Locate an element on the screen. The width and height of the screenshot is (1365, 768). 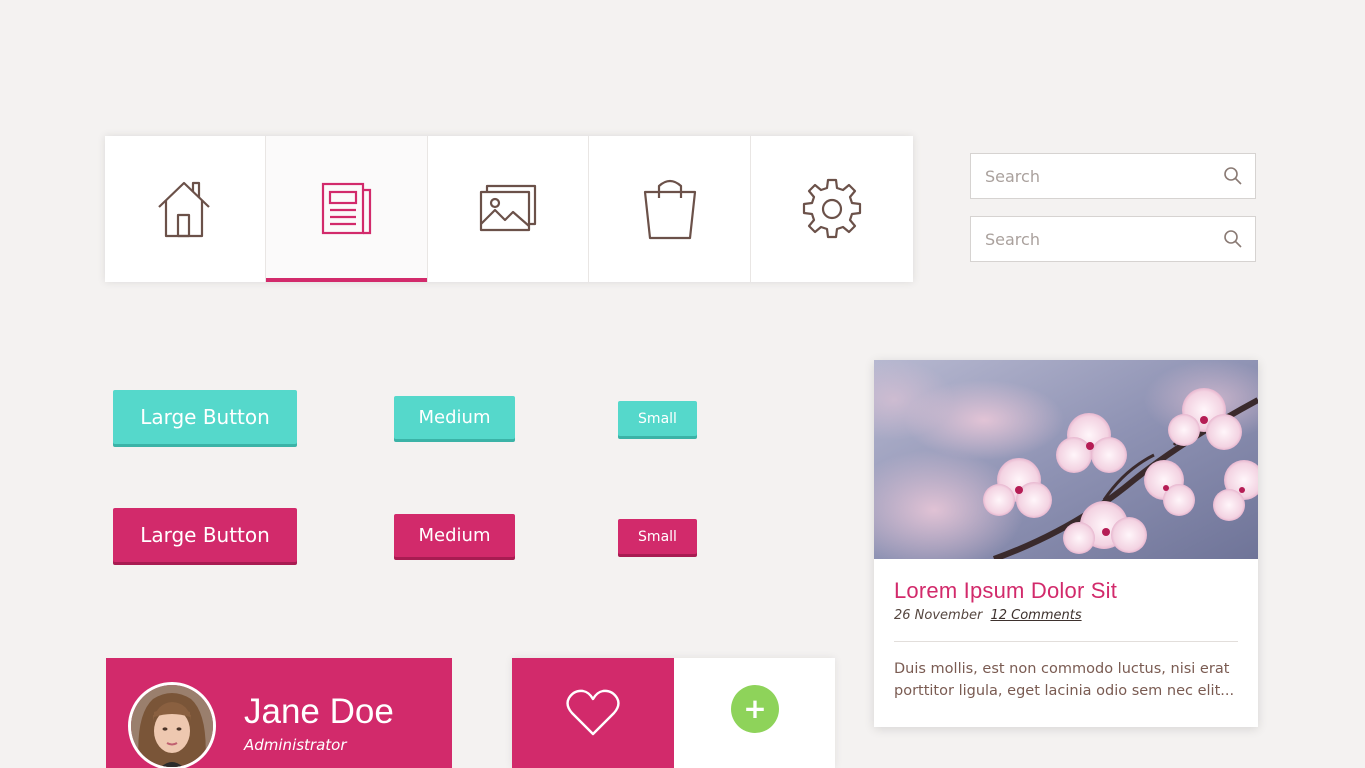
heart-icon is located at coordinates (593, 712).